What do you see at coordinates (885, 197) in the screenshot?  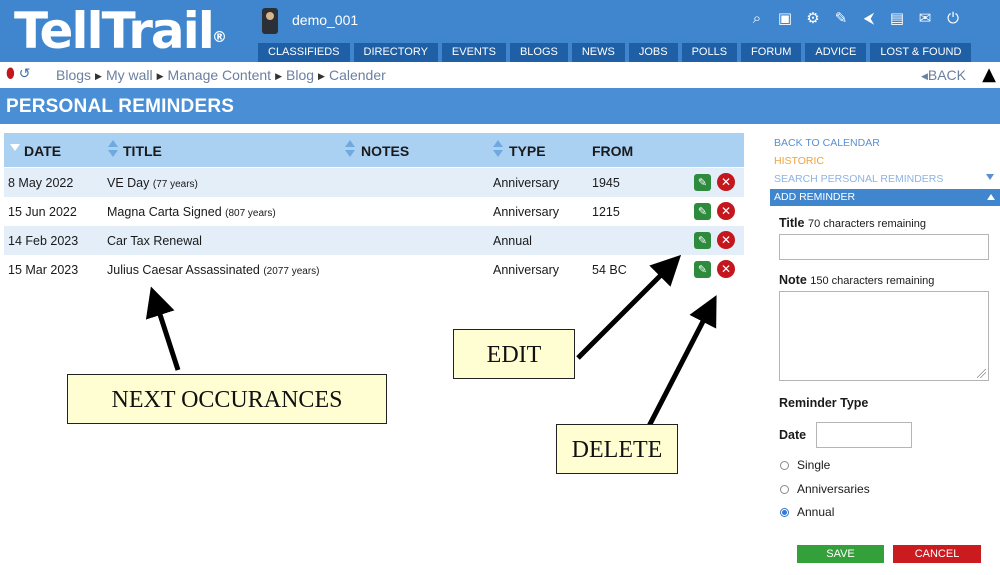 I see `add-reminder-header: ADD REMINDER` at bounding box center [885, 197].